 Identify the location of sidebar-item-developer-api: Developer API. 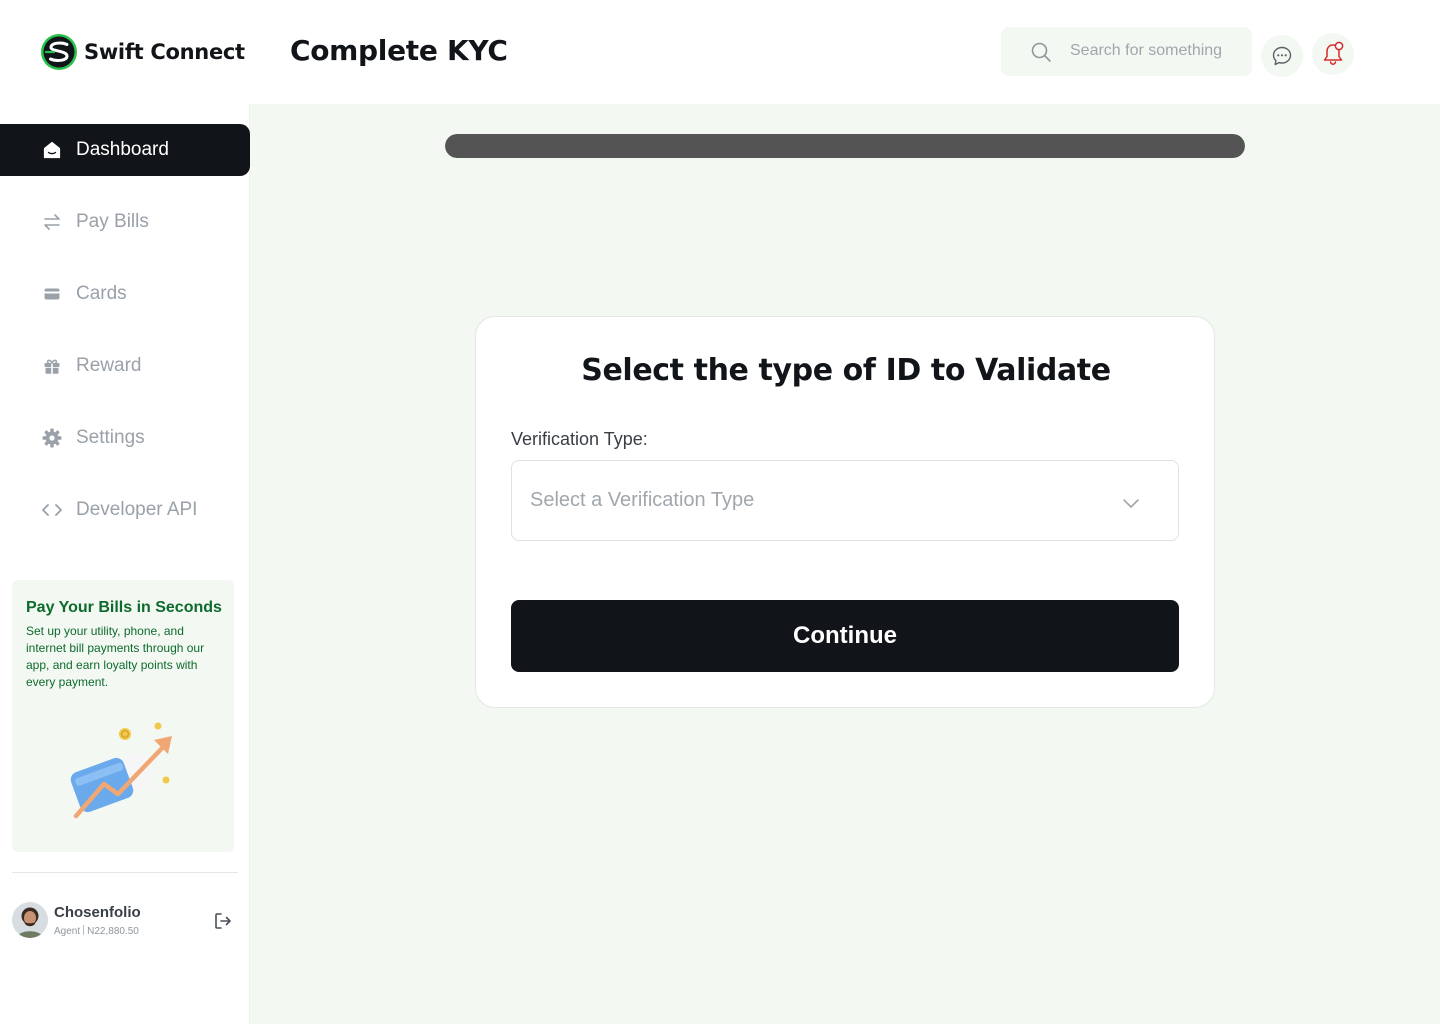
(125, 510).